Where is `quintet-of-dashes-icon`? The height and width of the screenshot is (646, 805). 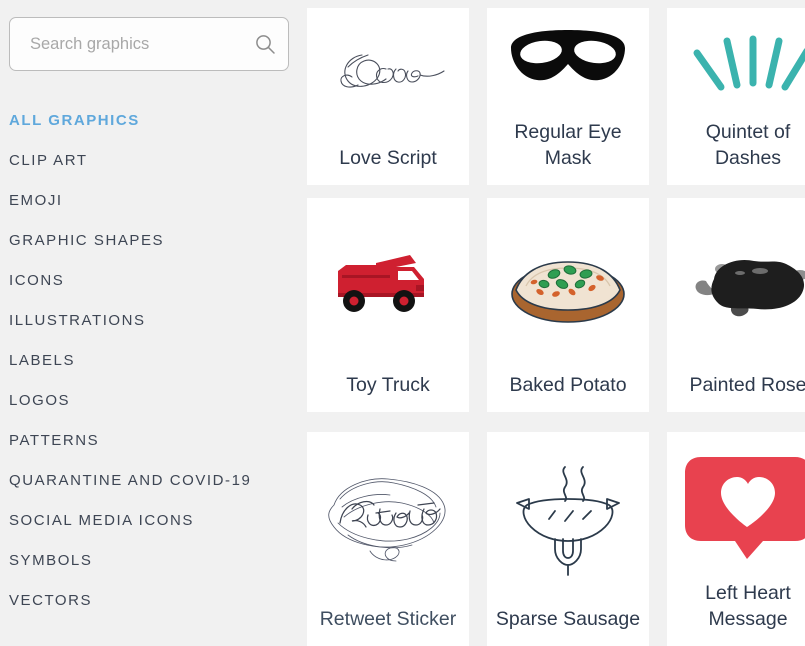 quintet-of-dashes-icon is located at coordinates (736, 63).